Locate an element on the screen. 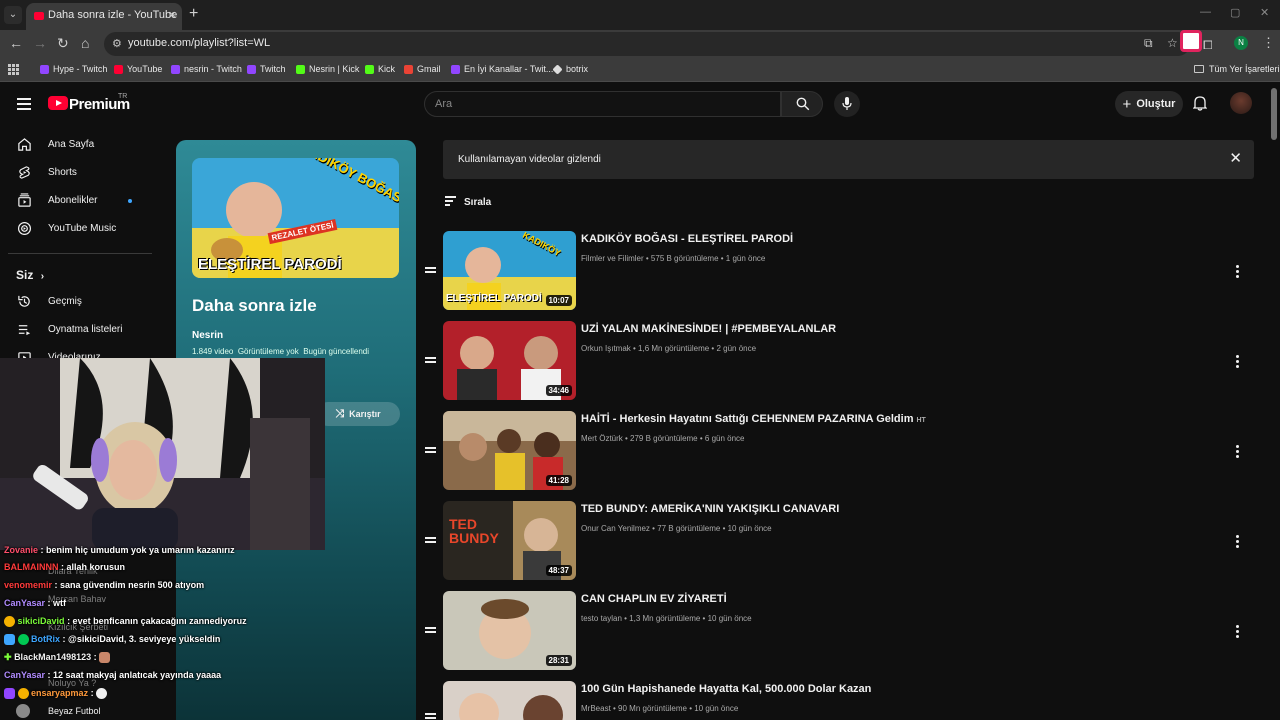  video-duration: 28:31 is located at coordinates (558, 660).